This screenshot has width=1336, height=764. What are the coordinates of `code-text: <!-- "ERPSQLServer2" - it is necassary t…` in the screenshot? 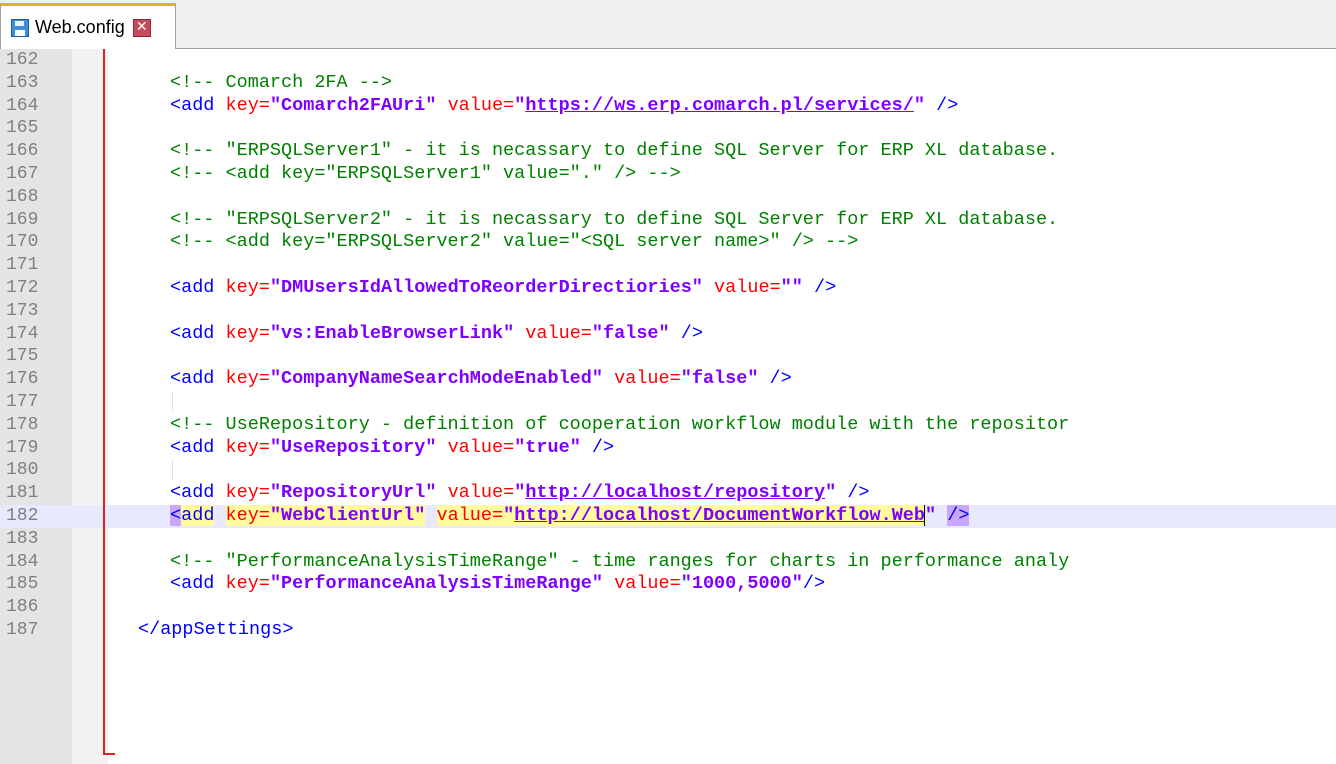 It's located at (614, 220).